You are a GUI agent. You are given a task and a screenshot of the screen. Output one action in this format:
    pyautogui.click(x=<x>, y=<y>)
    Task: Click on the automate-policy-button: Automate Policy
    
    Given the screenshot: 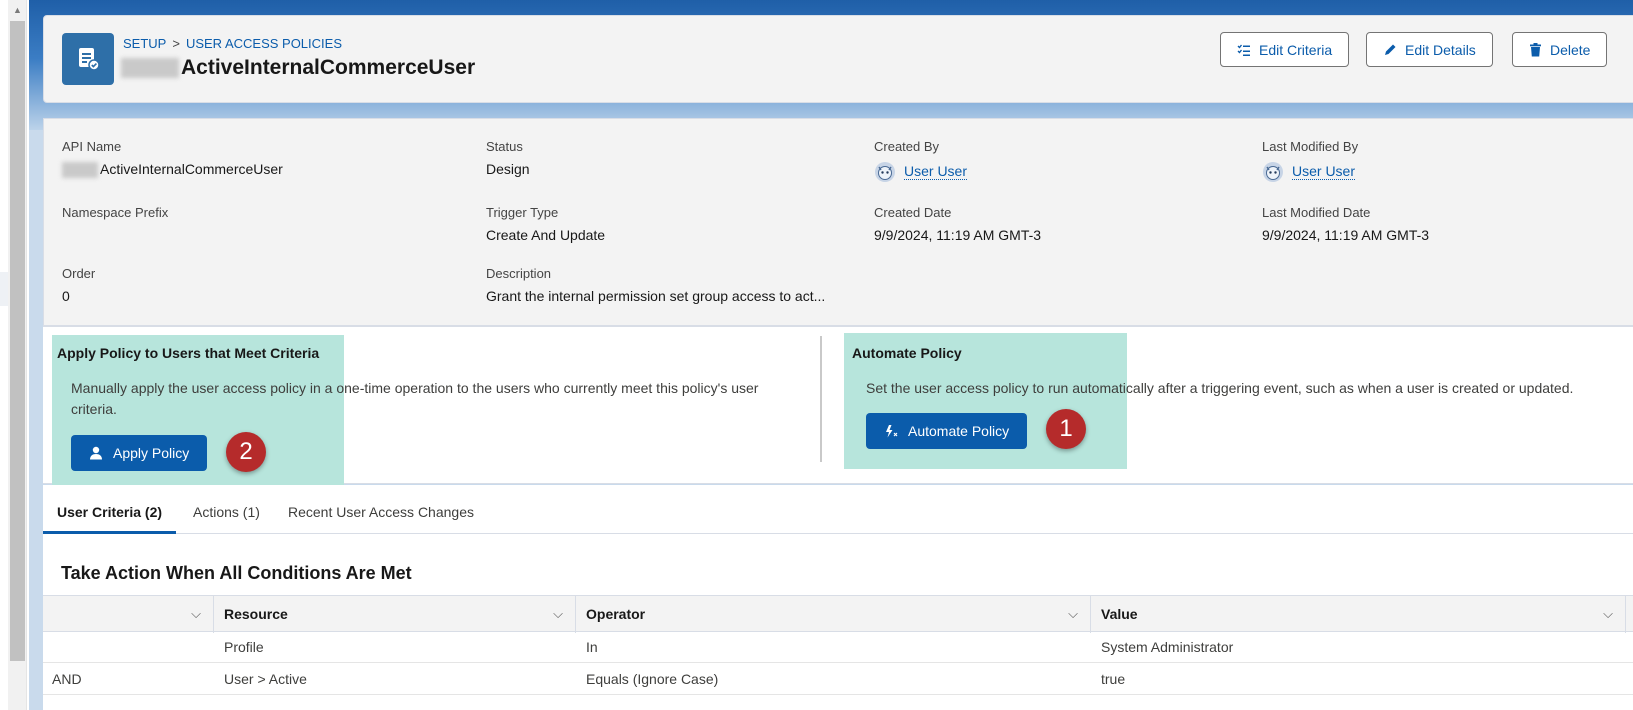 What is the action you would take?
    pyautogui.click(x=947, y=431)
    